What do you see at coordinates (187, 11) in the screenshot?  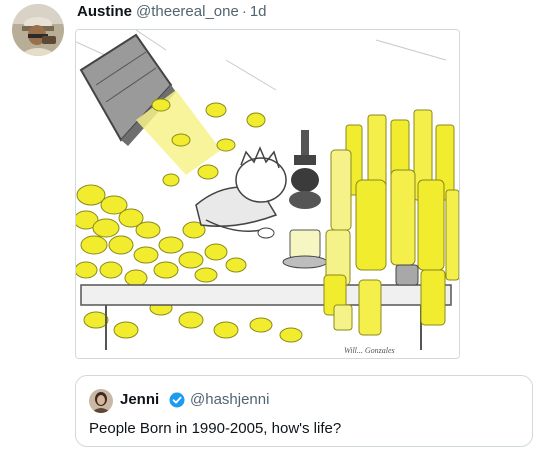 I see `author-handle: @theereal_one` at bounding box center [187, 11].